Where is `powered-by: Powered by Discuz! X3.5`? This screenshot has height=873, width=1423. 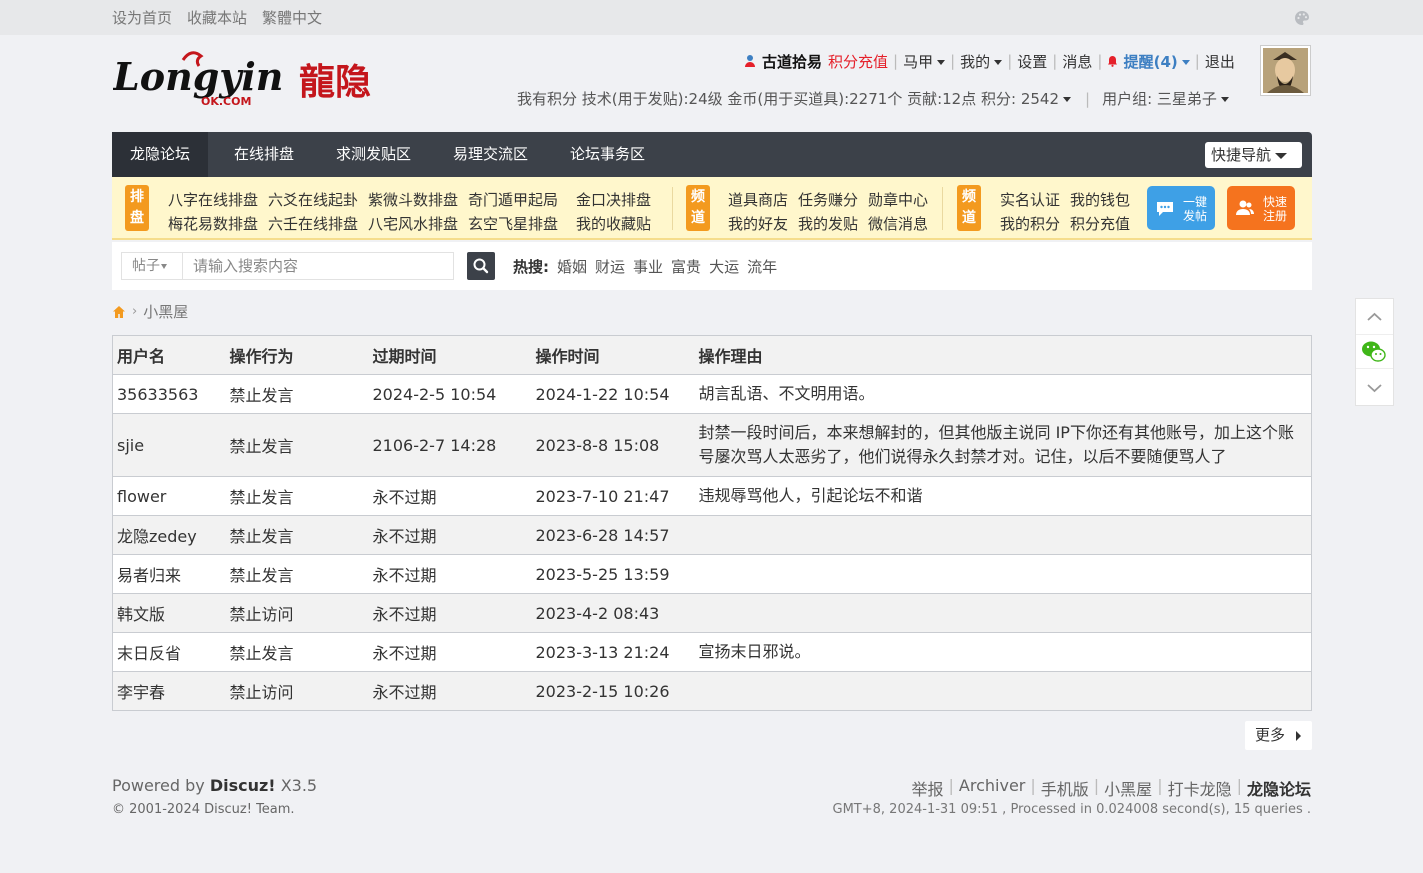
powered-by: Powered by Discuz! X3.5 is located at coordinates (214, 785).